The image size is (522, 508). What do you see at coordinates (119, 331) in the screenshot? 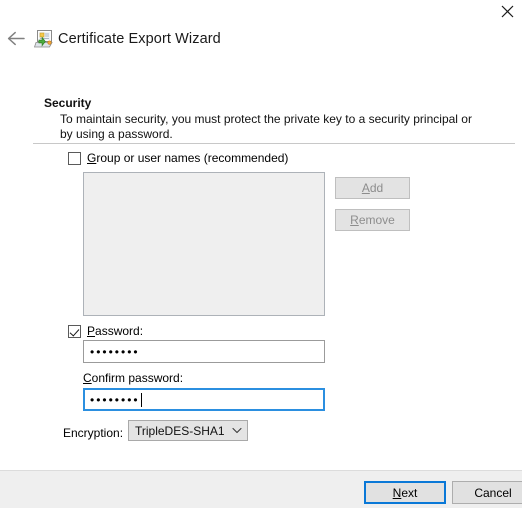
I see `label-rest: assword:` at bounding box center [119, 331].